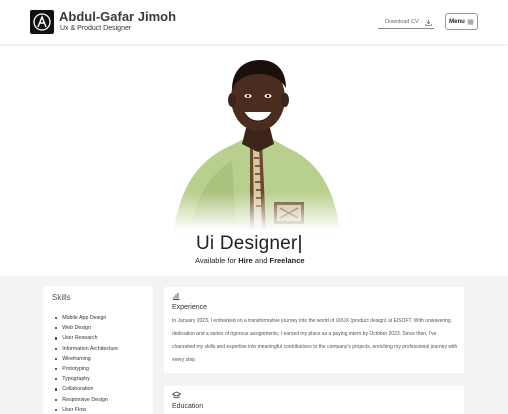 This screenshot has width=508, height=414. Describe the element at coordinates (86, 369) in the screenshot. I see `skill-item: Prototyping` at that location.